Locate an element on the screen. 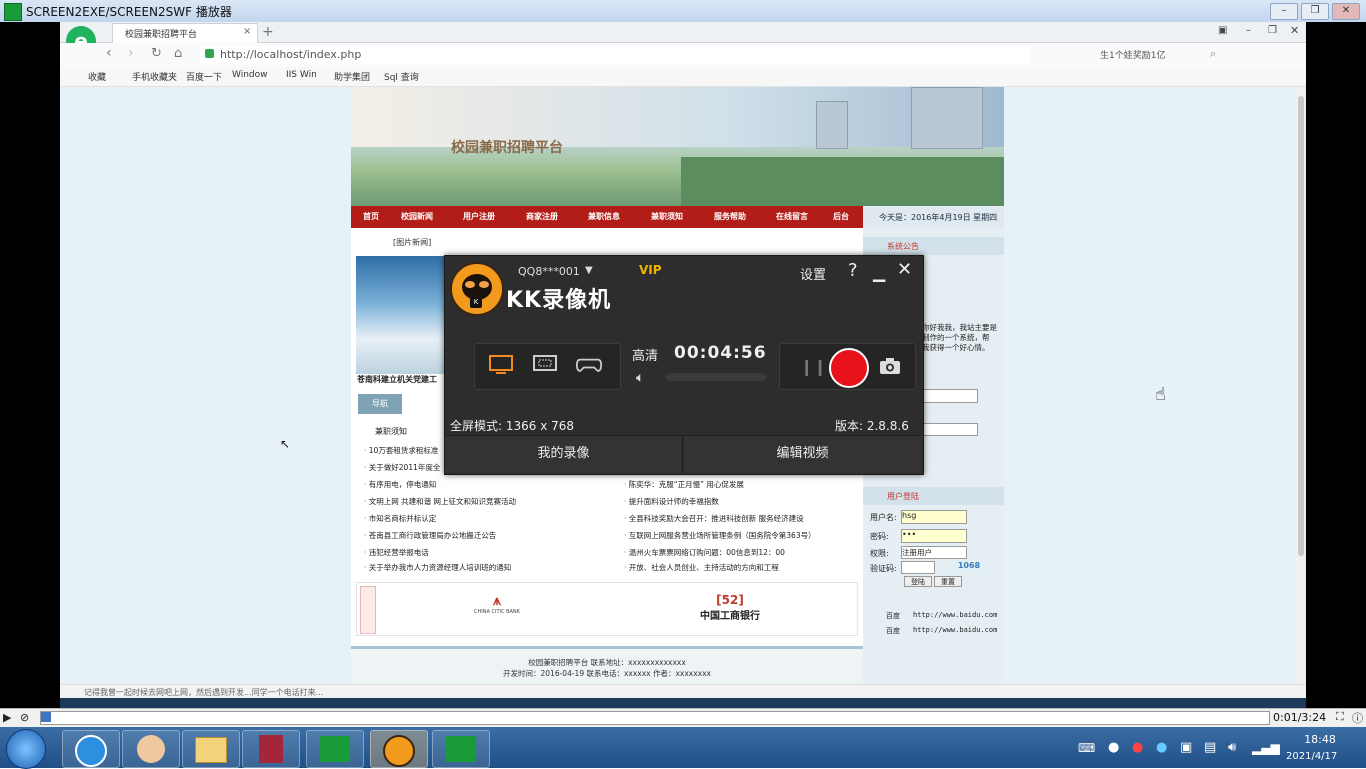 Image resolution: width=1366 pixels, height=769 pixels. network-icon: ▂▄▆ is located at coordinates (1266, 748).